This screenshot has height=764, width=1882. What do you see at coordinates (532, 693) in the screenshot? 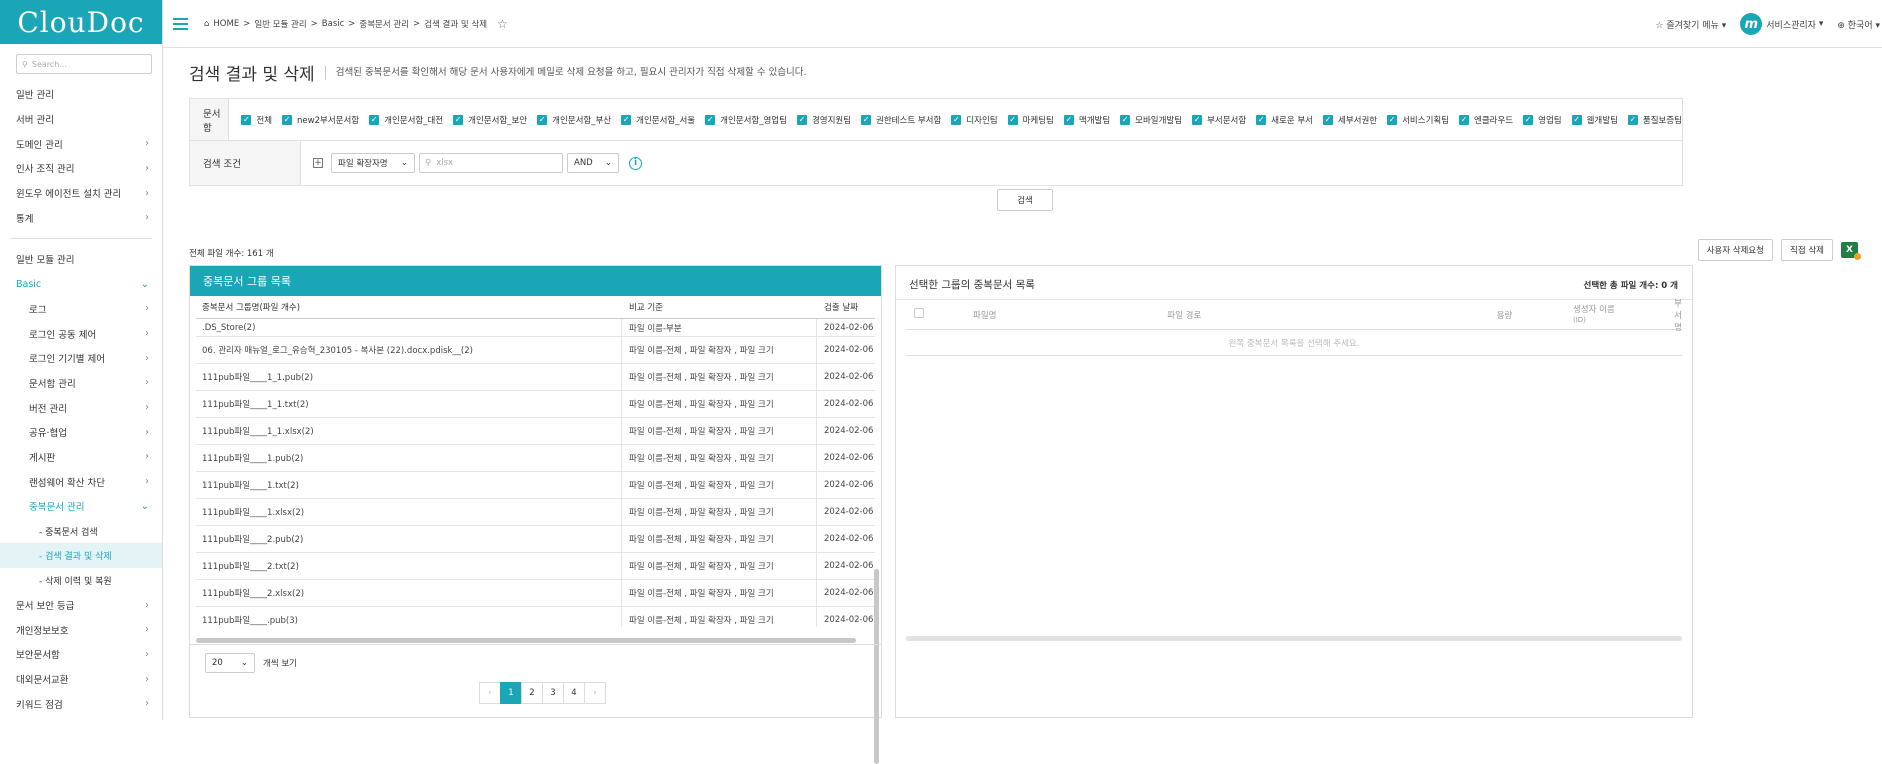
I see `page-button-2: 2` at bounding box center [532, 693].